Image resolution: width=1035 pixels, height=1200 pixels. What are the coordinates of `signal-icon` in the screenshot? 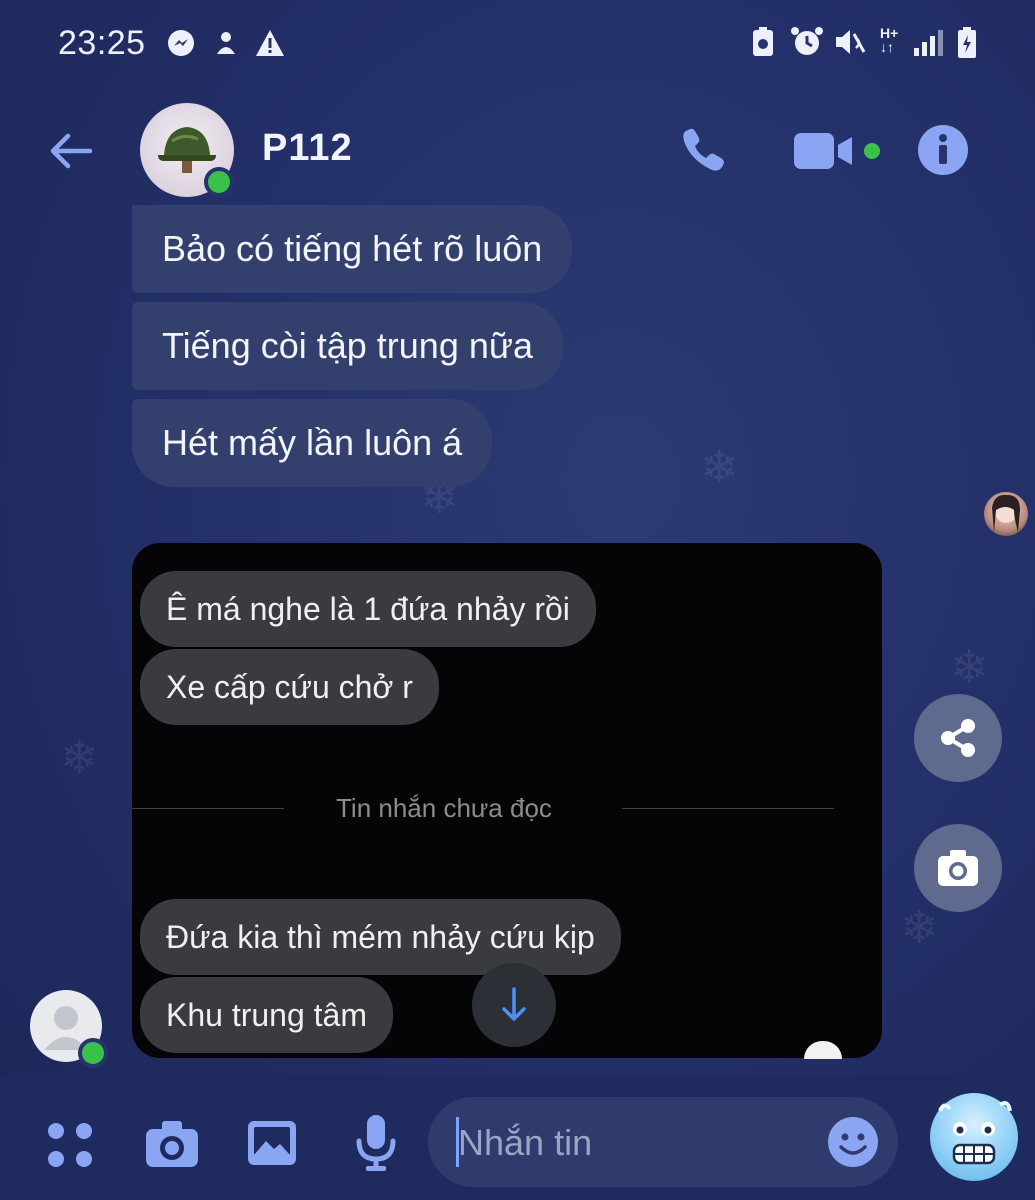 It's located at (929, 46).